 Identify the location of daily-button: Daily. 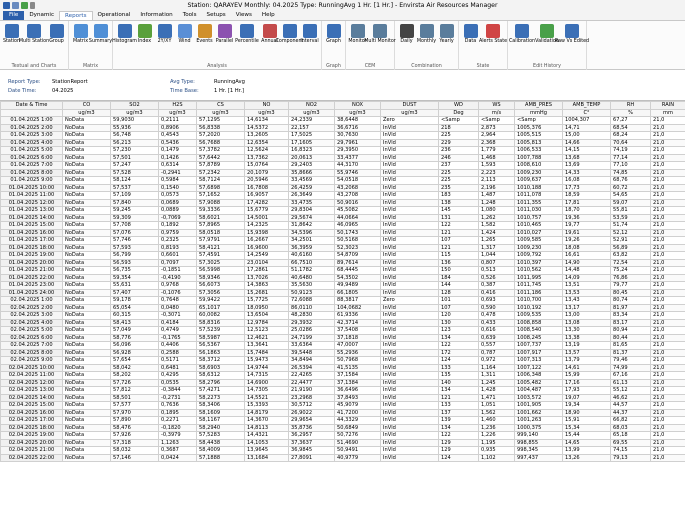
(406, 43).